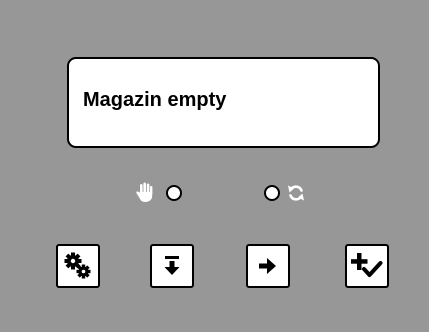  Describe the element at coordinates (296, 193) in the screenshot. I see `refresh-icon` at that location.